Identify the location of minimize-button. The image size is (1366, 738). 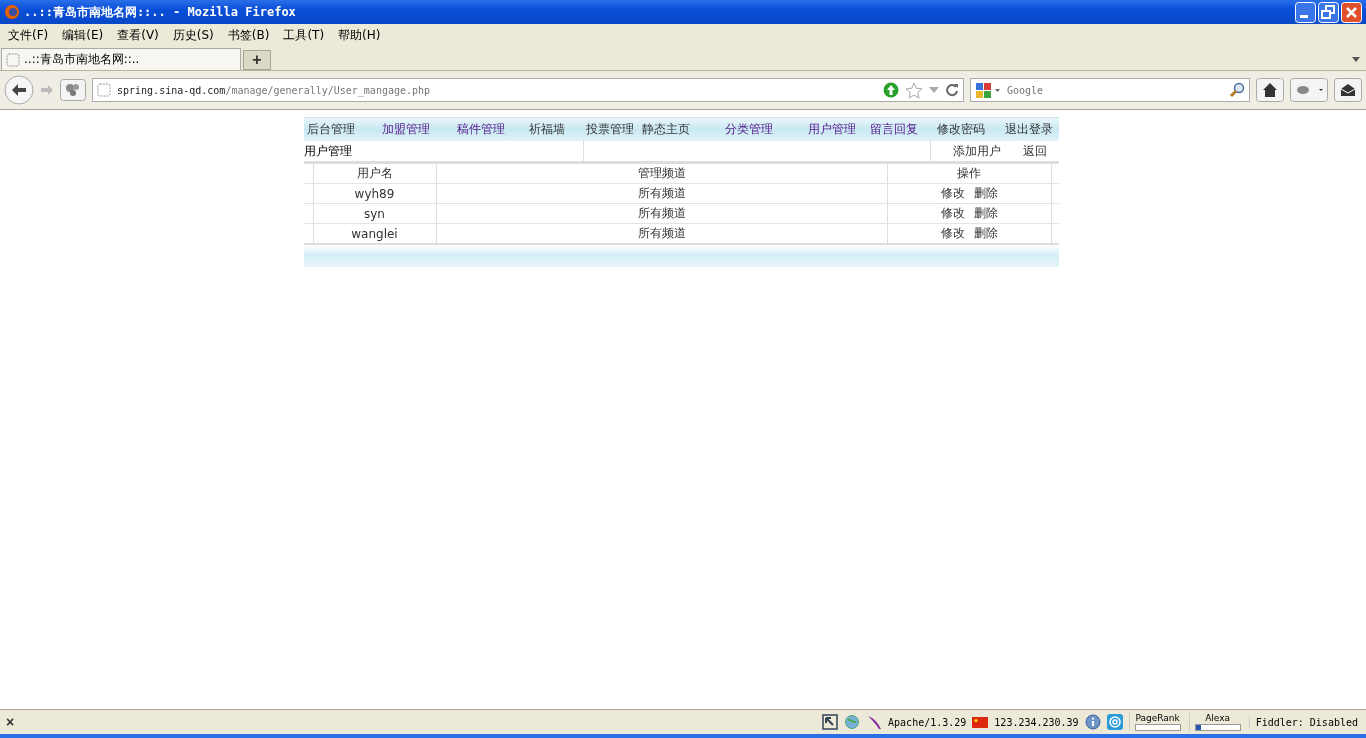
(1305, 12).